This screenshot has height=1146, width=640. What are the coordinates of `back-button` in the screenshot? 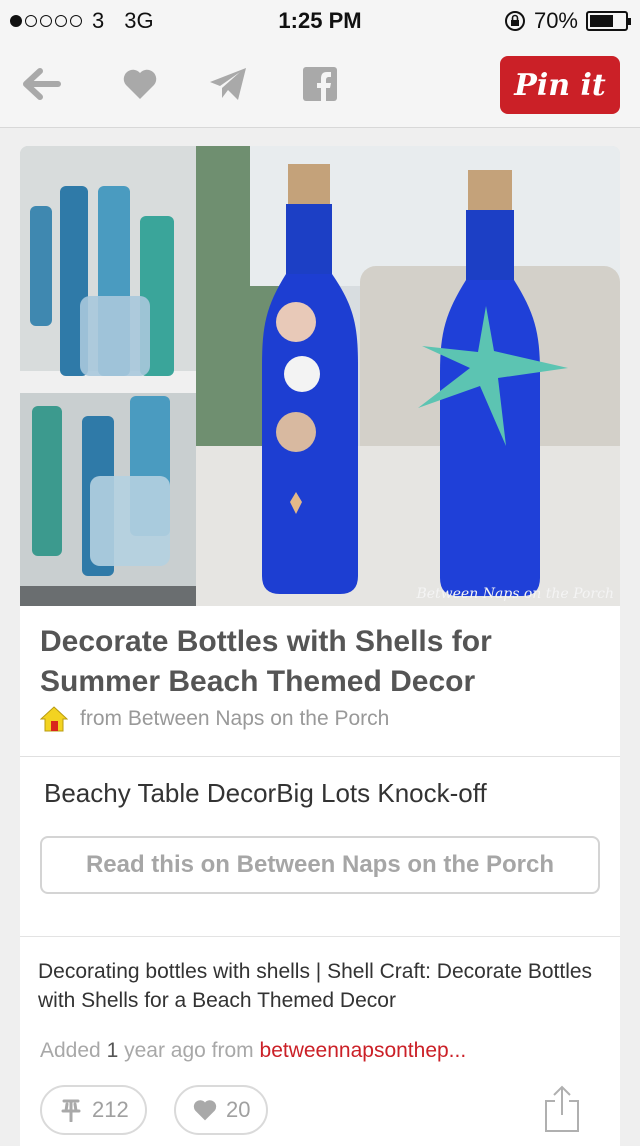 It's located at (42, 84).